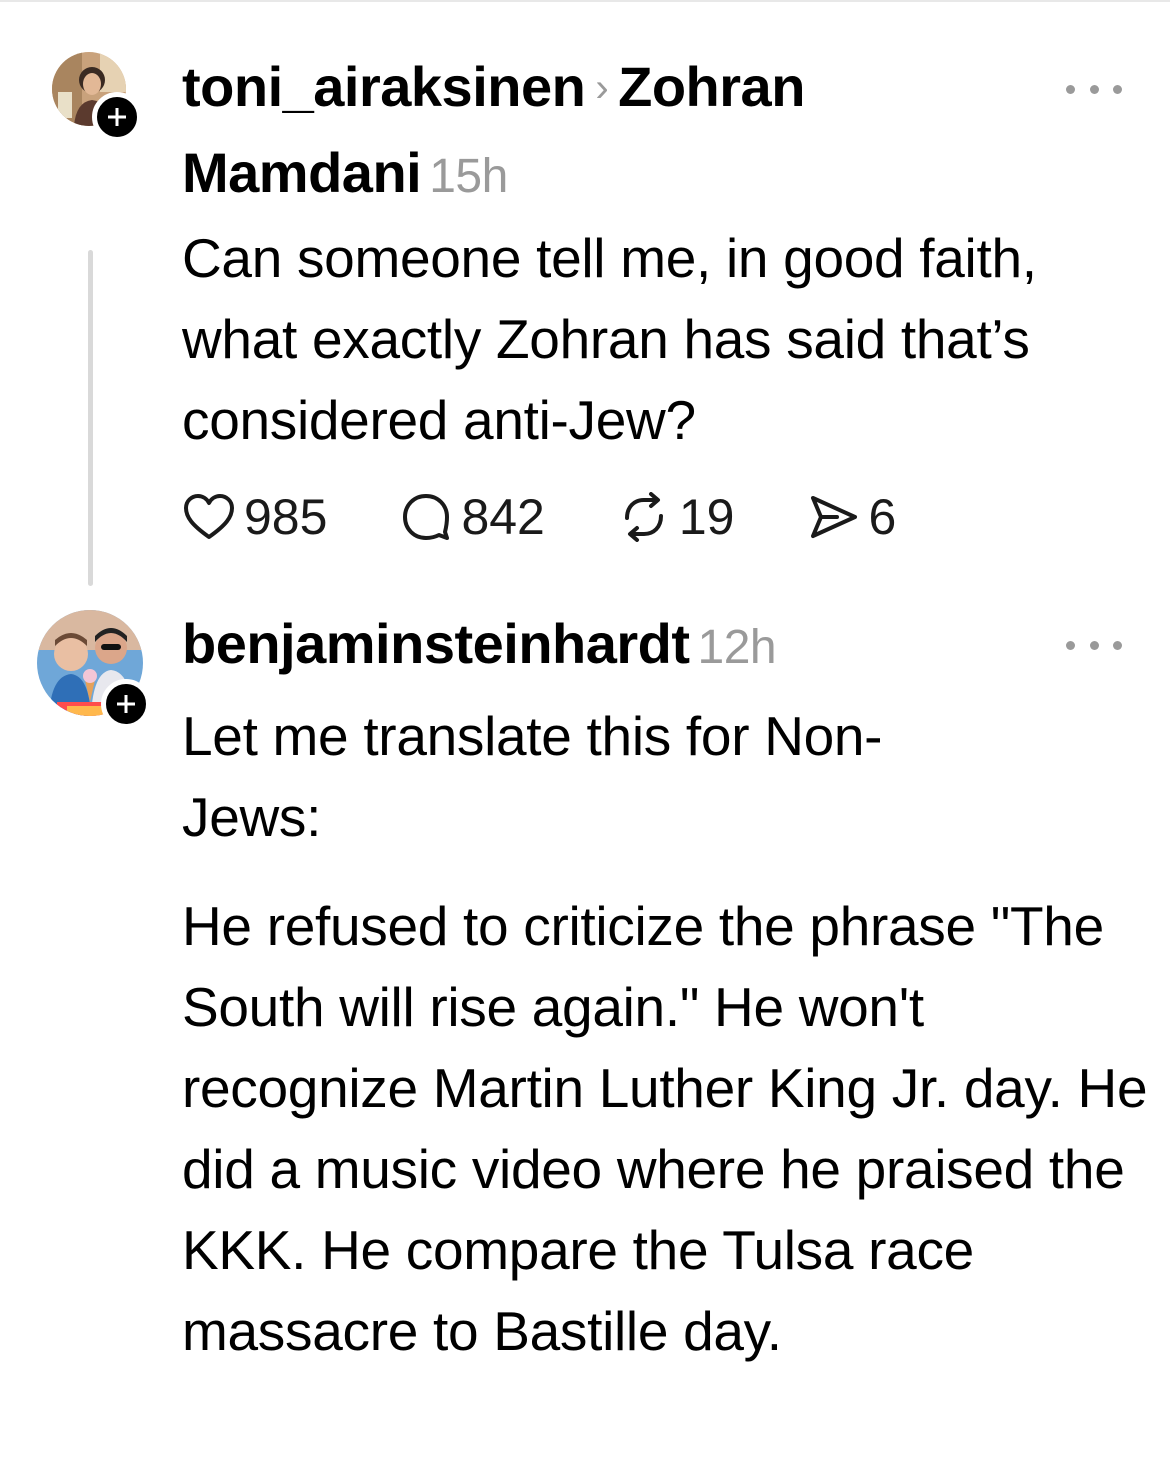 The image size is (1170, 1478). I want to click on username: benjaminsteinhardt, so click(436, 643).